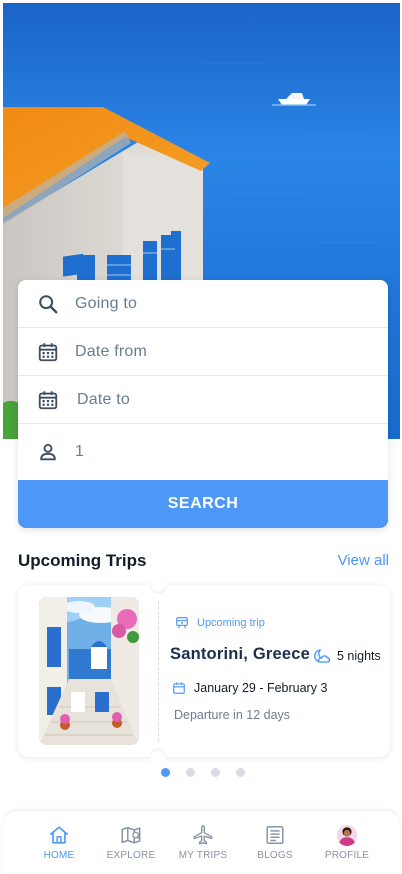 The width and height of the screenshot is (402, 874). I want to click on trip-status: Upcoming trip, so click(220, 623).